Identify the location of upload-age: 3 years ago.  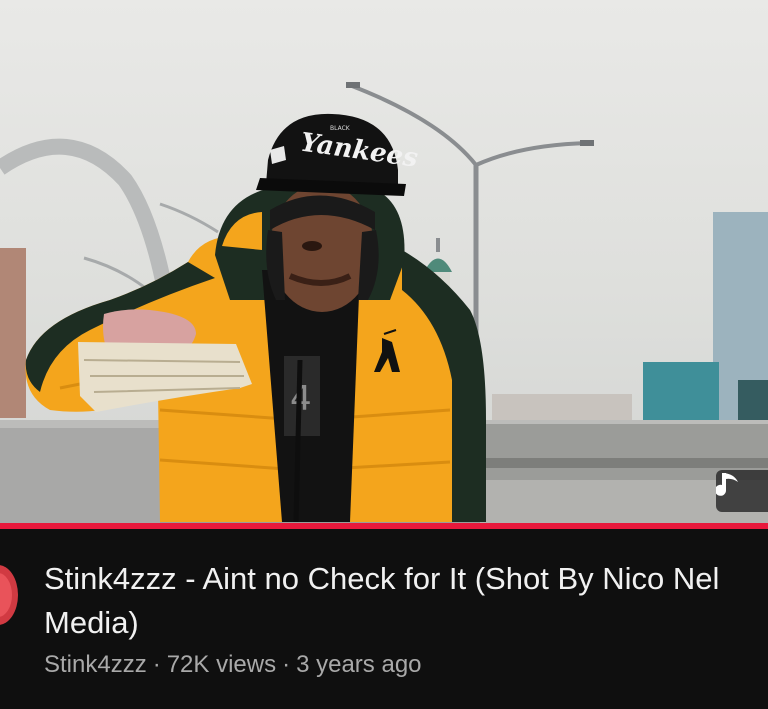
(359, 664).